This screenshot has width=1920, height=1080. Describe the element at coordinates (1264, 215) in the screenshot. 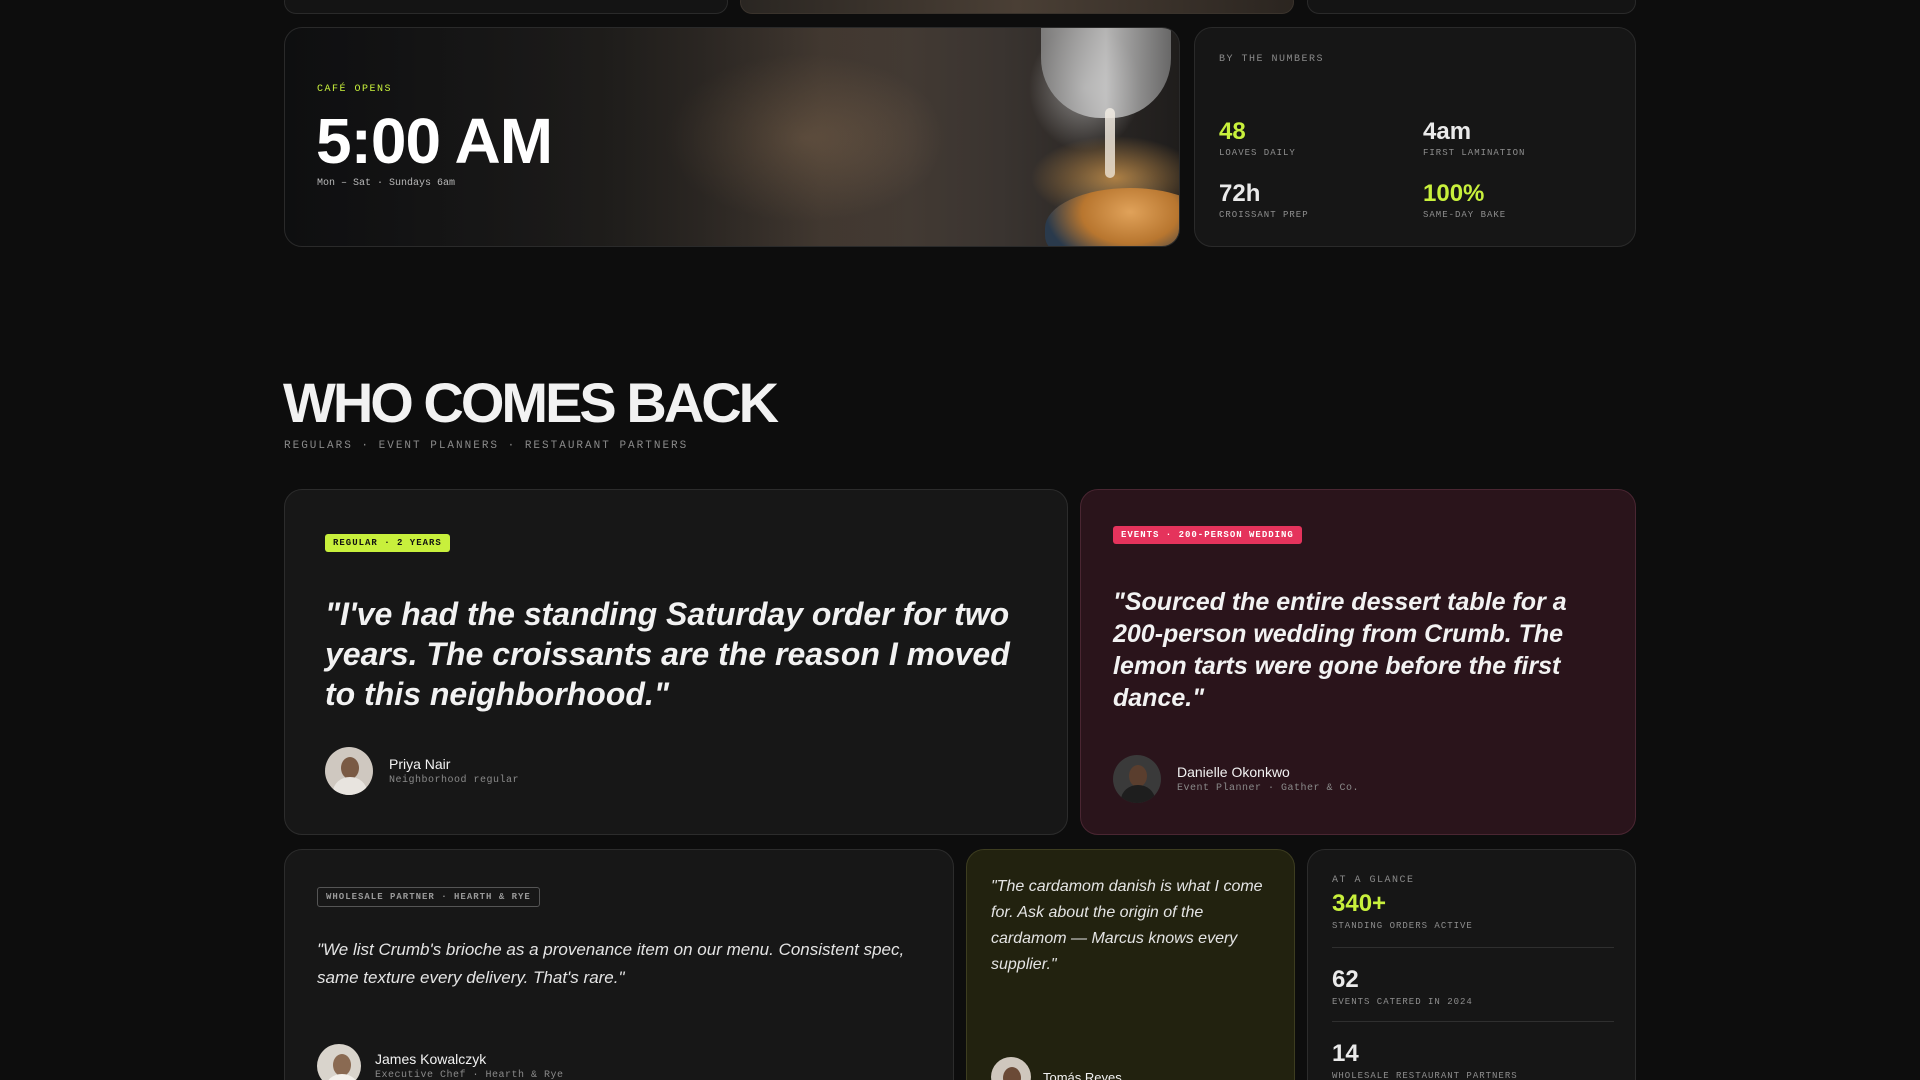

I see `stat-label: CROISSANT PREP` at that location.